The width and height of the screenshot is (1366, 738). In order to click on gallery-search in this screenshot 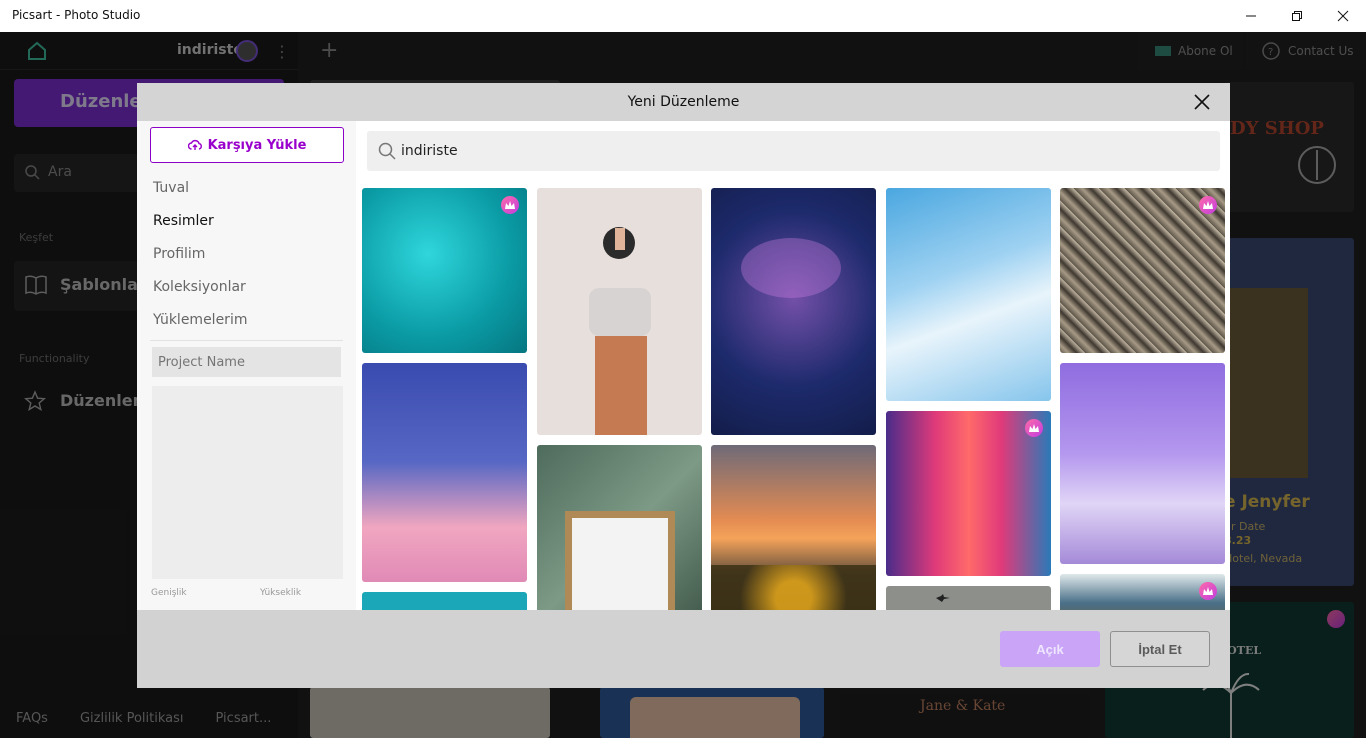, I will do `click(793, 151)`.